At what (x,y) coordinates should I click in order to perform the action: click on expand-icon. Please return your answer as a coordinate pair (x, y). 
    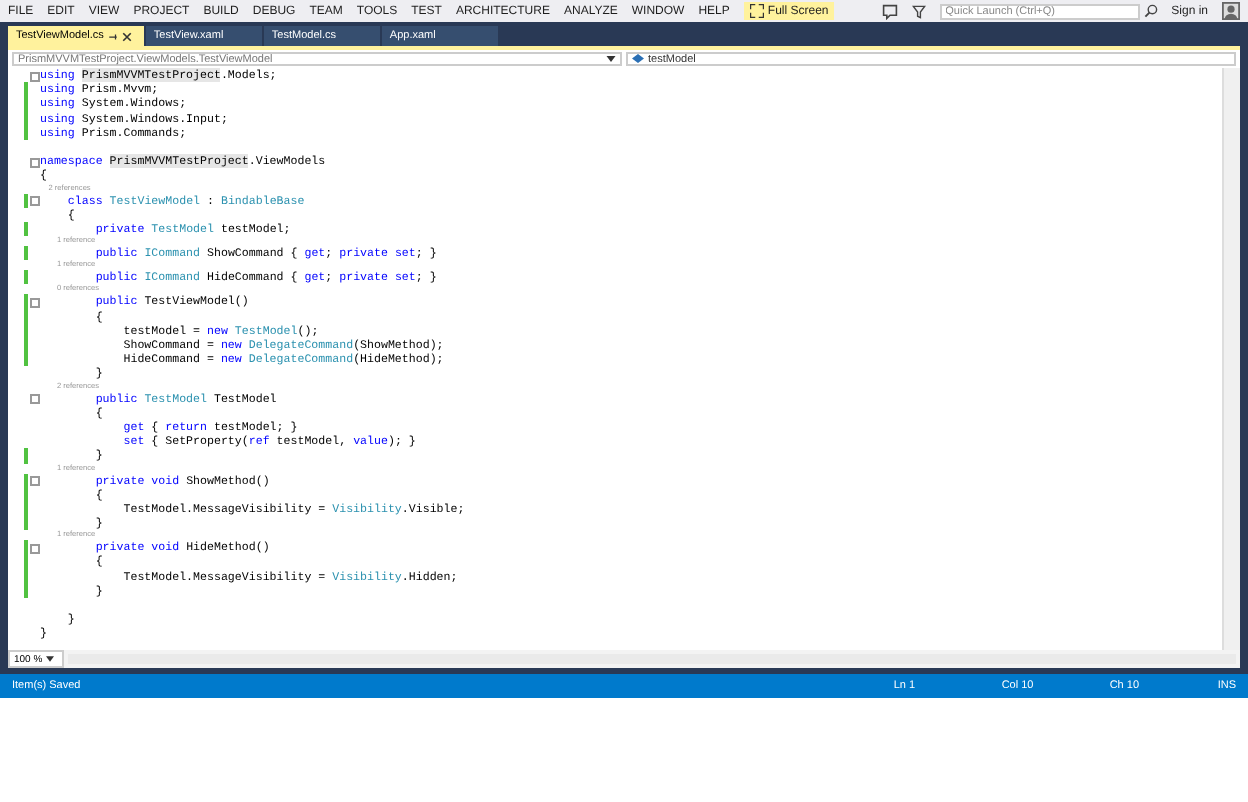
    Looking at the image, I should click on (756, 11).